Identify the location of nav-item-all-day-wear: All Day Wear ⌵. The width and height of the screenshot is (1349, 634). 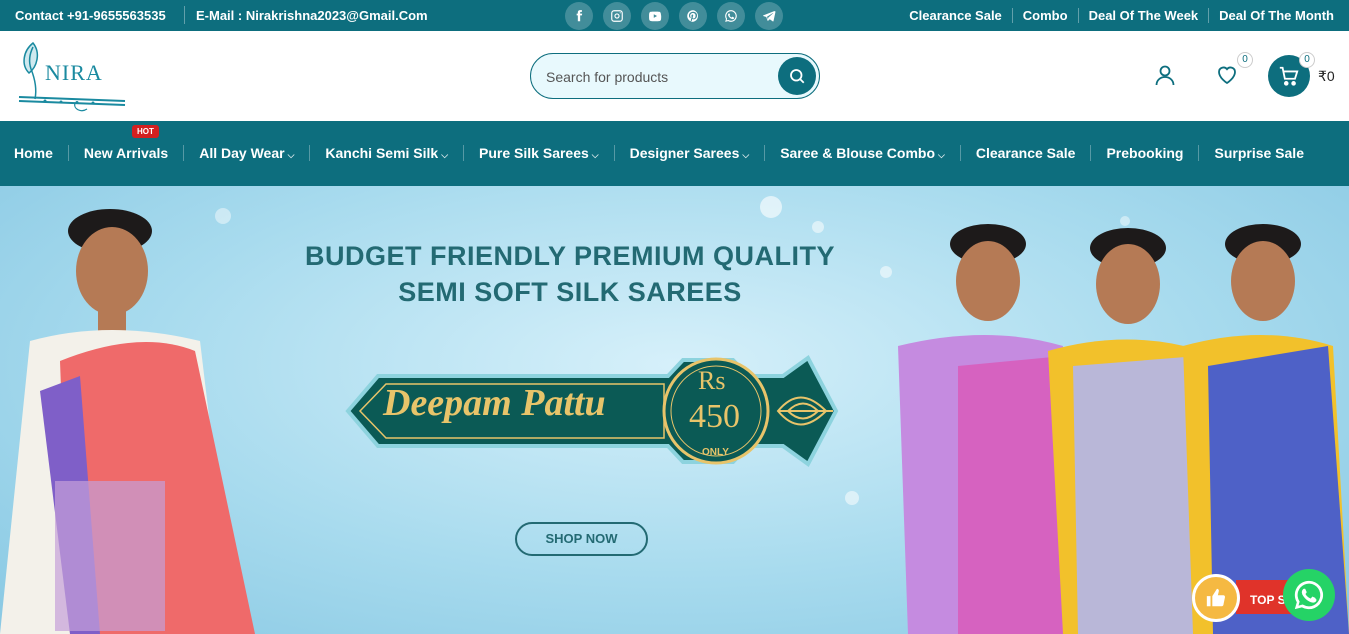
(246, 153).